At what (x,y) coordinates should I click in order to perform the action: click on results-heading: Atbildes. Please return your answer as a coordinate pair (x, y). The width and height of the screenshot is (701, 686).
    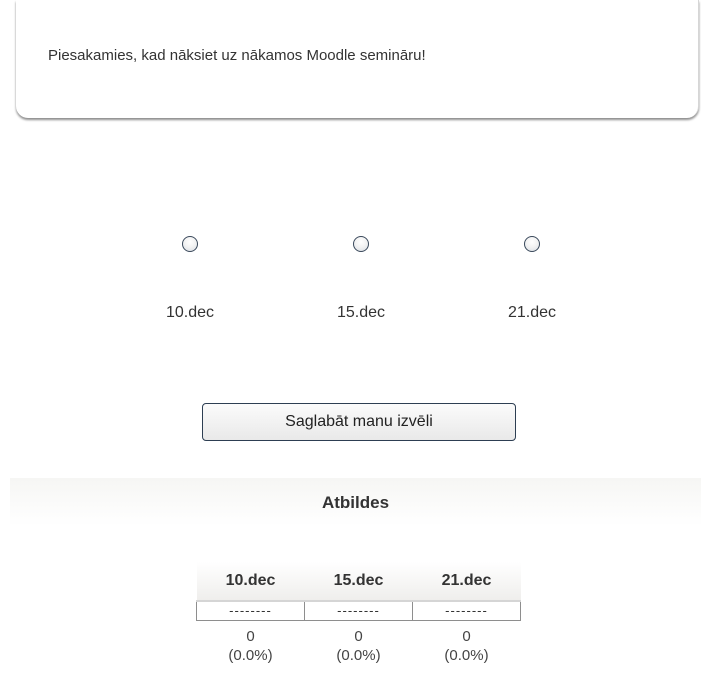
    Looking at the image, I should click on (355, 502).